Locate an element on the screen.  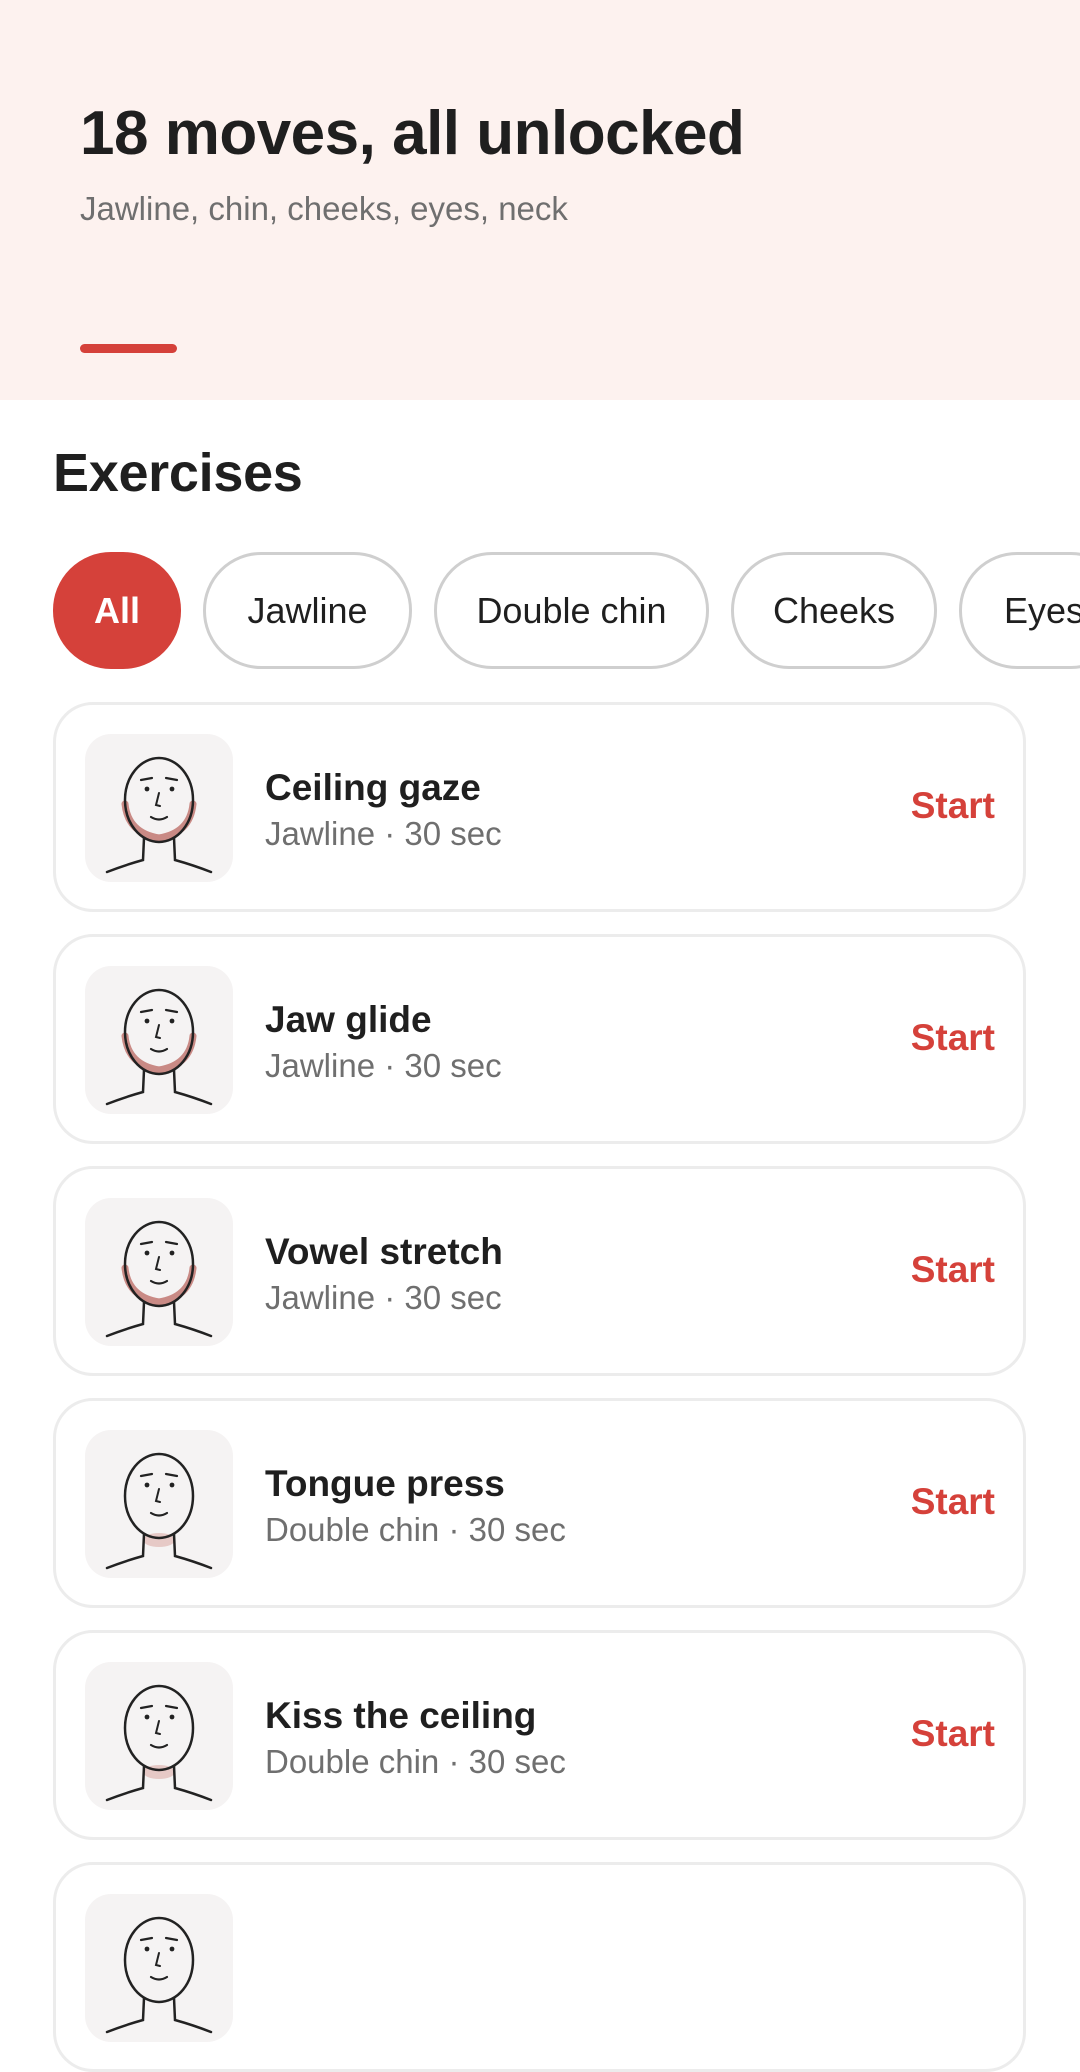
exercise-card: Jaw glide Jawline · 30 sec Start is located at coordinates (539, 1039).